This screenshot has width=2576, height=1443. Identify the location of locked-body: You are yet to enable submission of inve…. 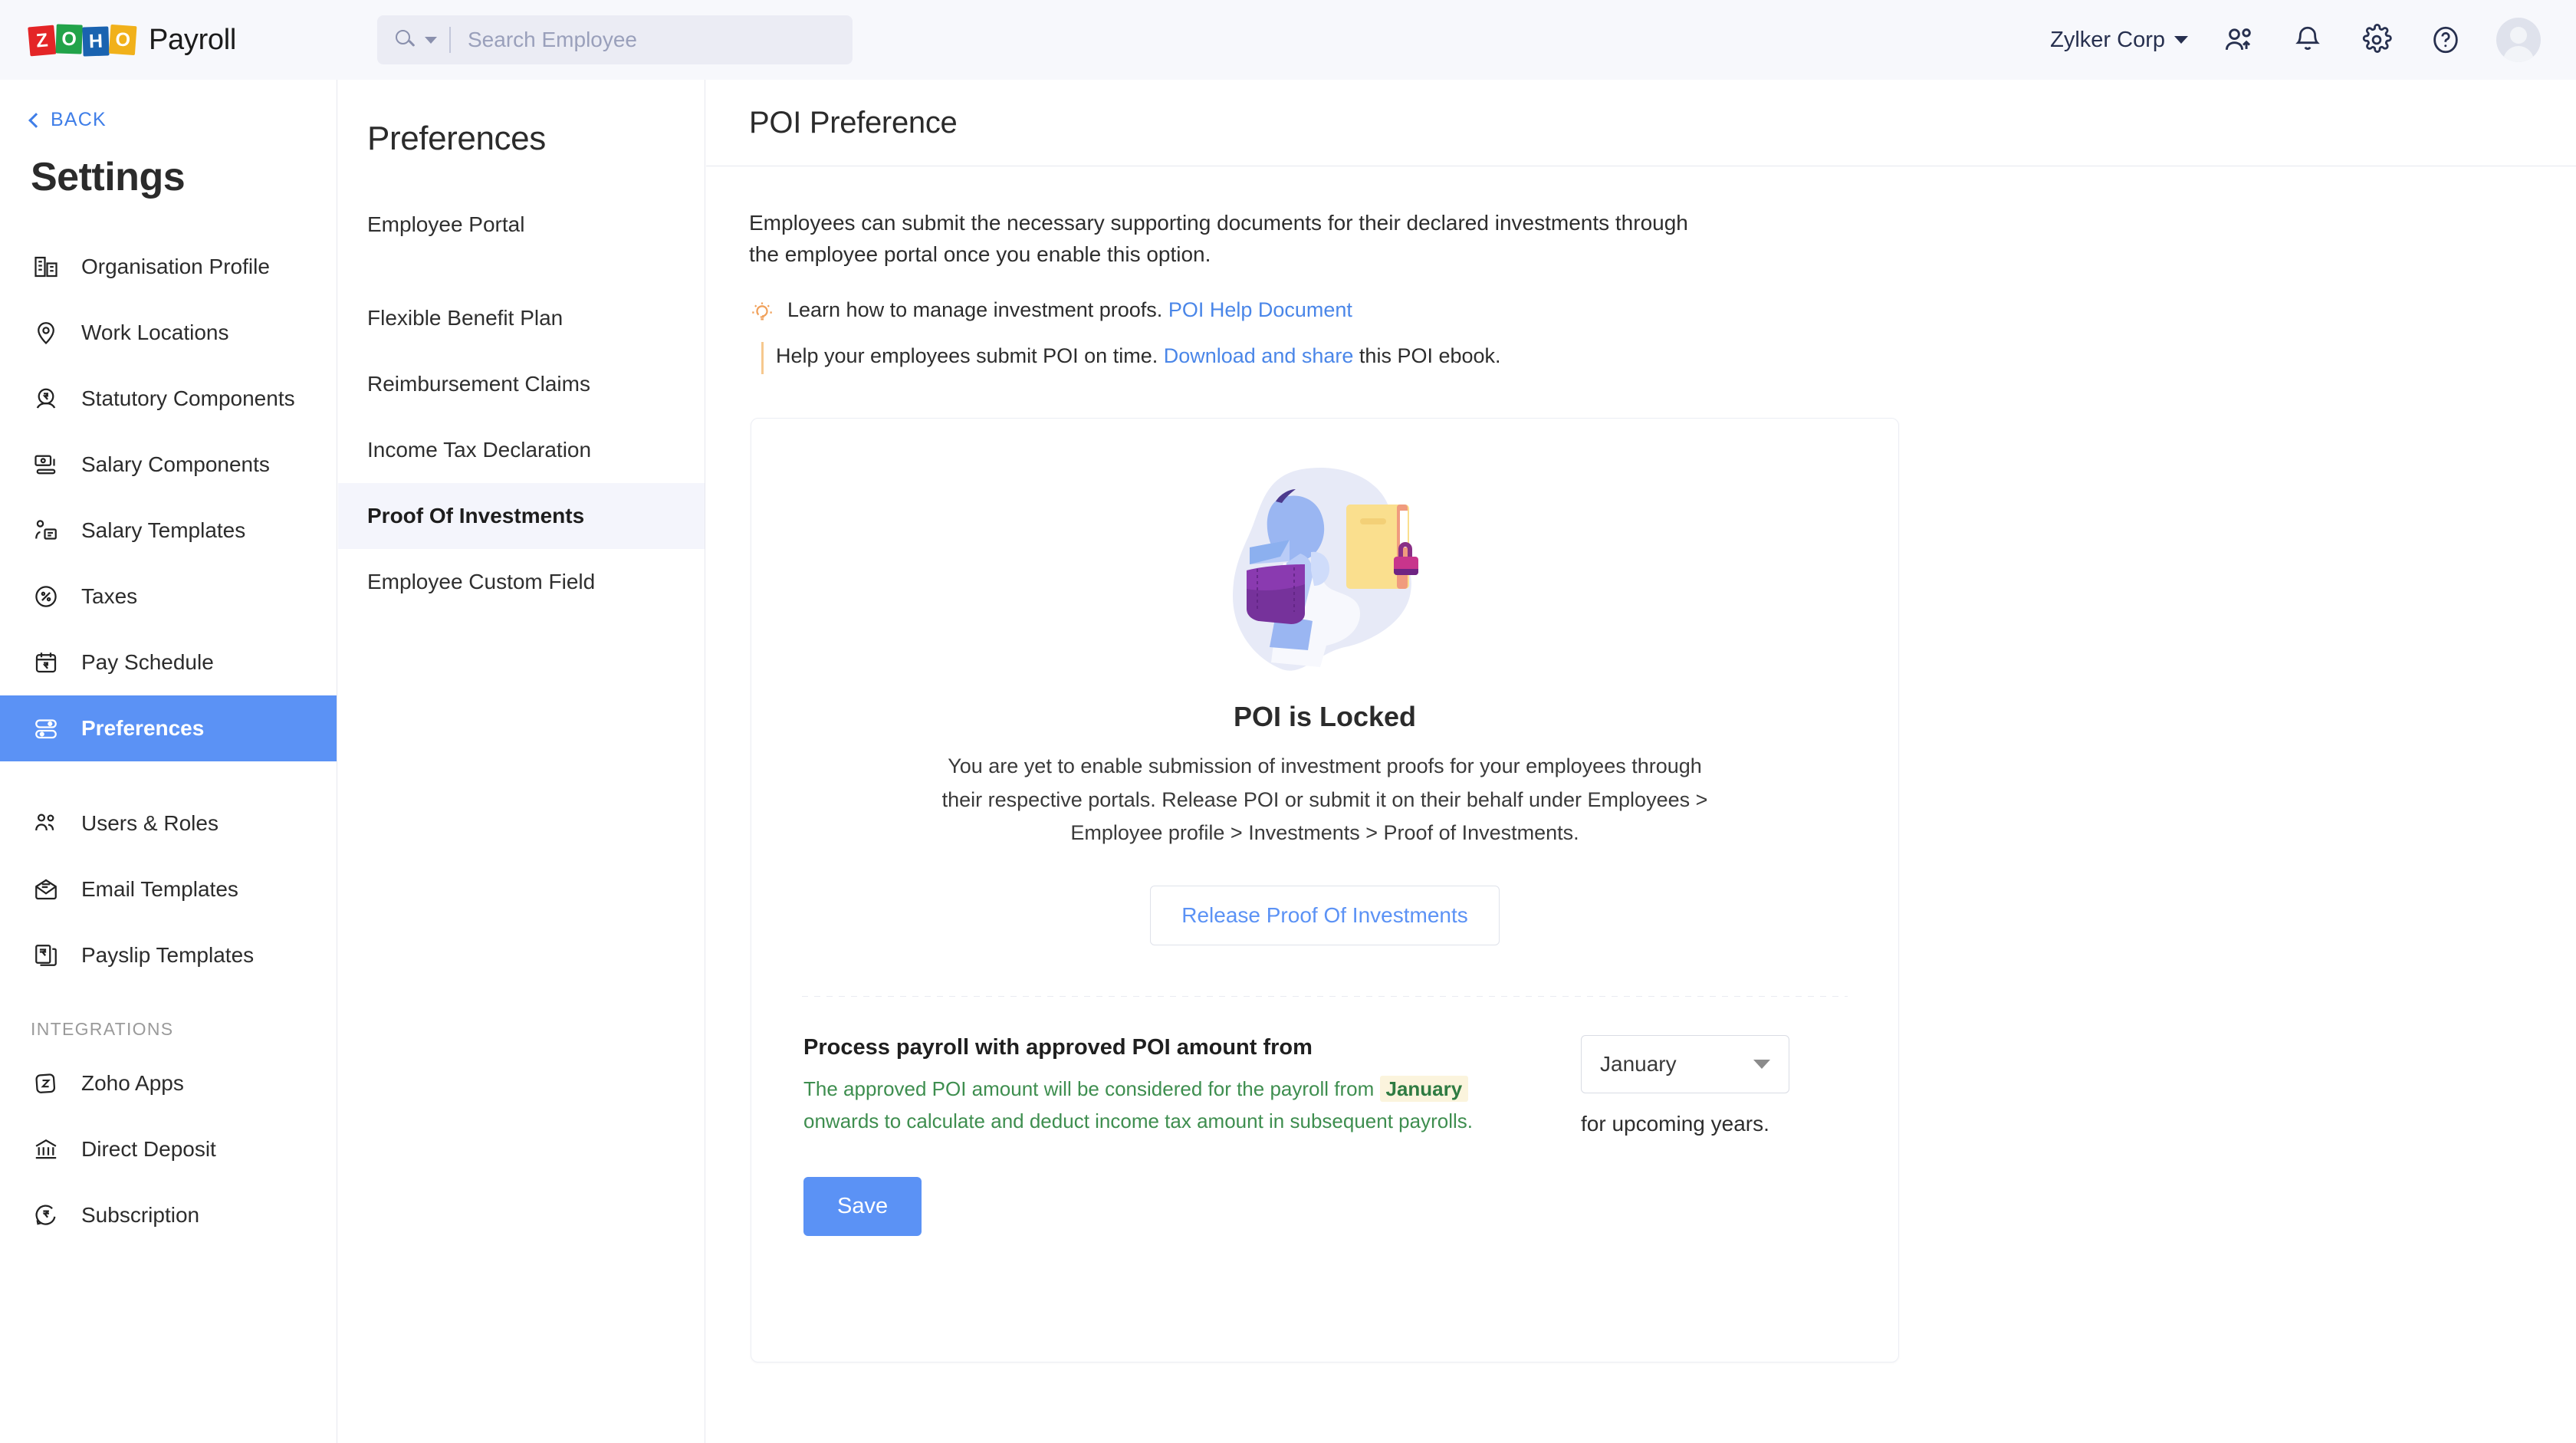
(1325, 800).